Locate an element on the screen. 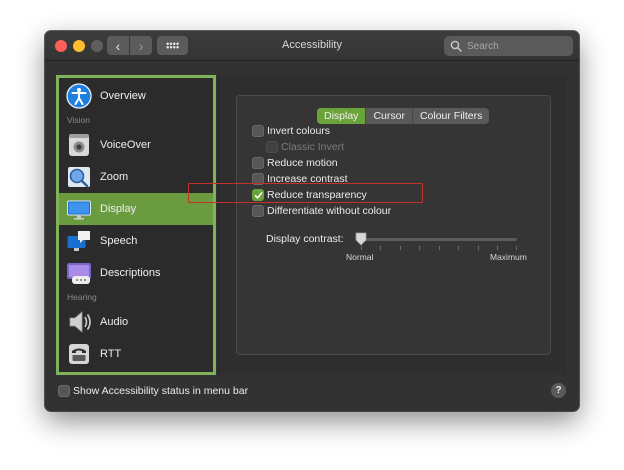 This screenshot has height=470, width=624. tab-colour-filters: Colour Filters is located at coordinates (451, 116).